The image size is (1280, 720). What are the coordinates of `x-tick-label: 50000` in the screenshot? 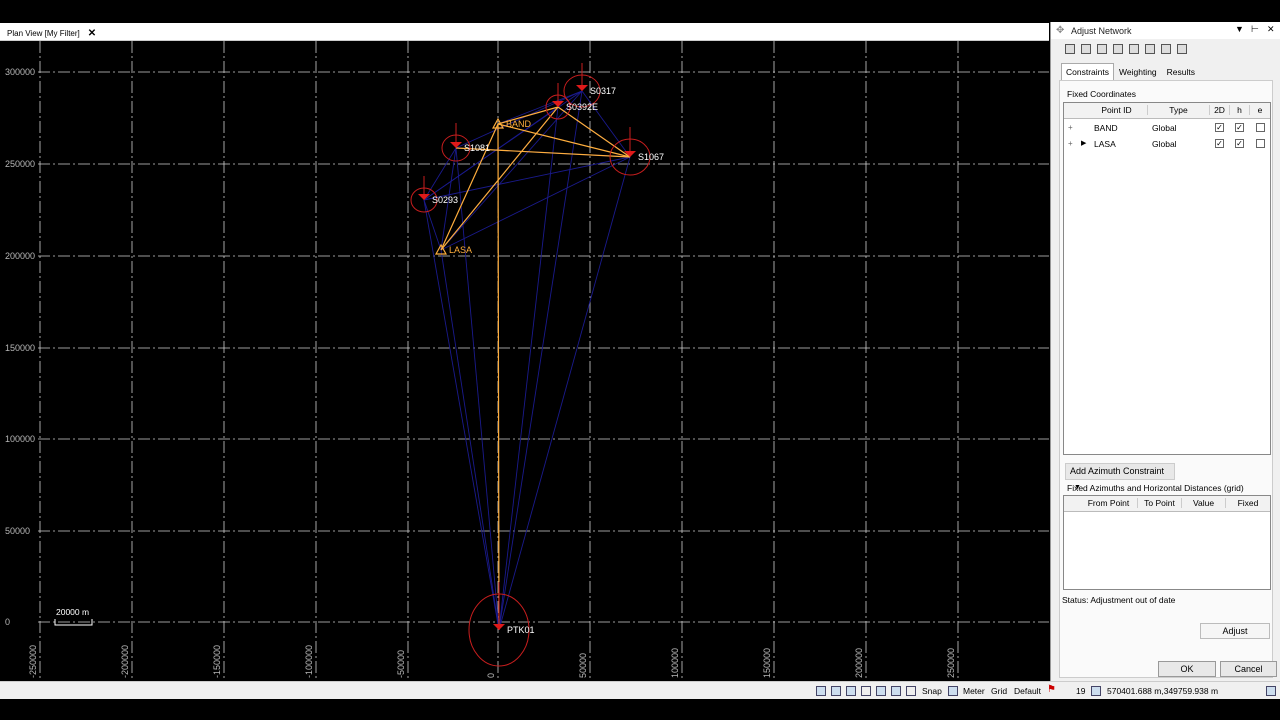 It's located at (583, 665).